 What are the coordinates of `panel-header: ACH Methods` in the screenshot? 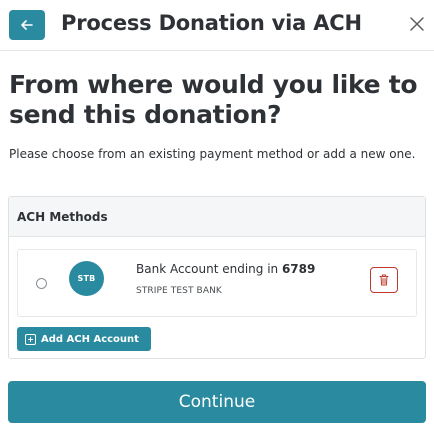 It's located at (217, 217).